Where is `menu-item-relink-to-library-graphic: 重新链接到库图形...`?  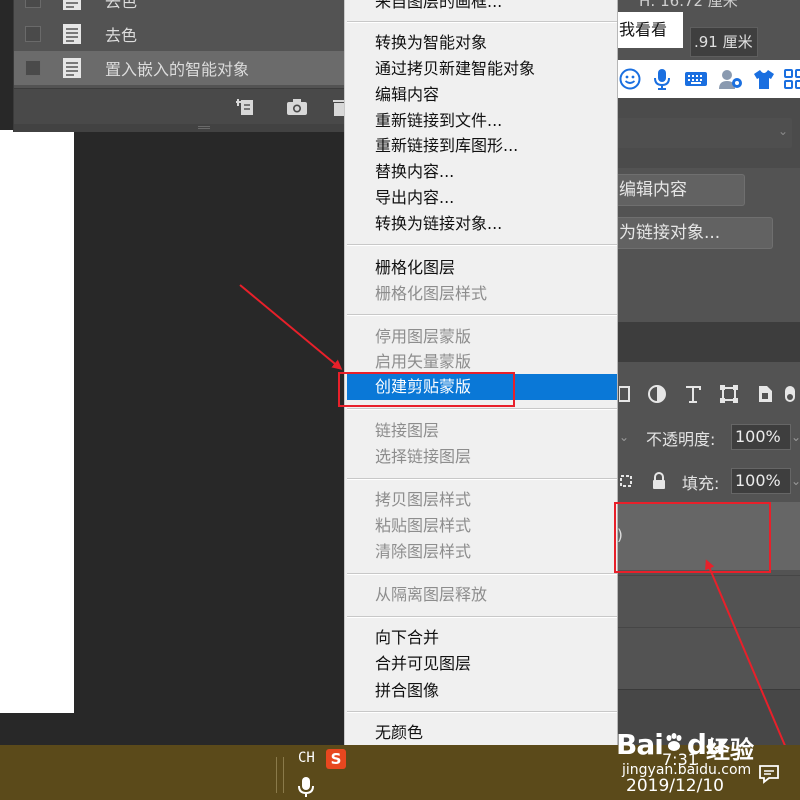
menu-item-relink-to-library-graphic: 重新链接到库图形... is located at coordinates (482, 146).